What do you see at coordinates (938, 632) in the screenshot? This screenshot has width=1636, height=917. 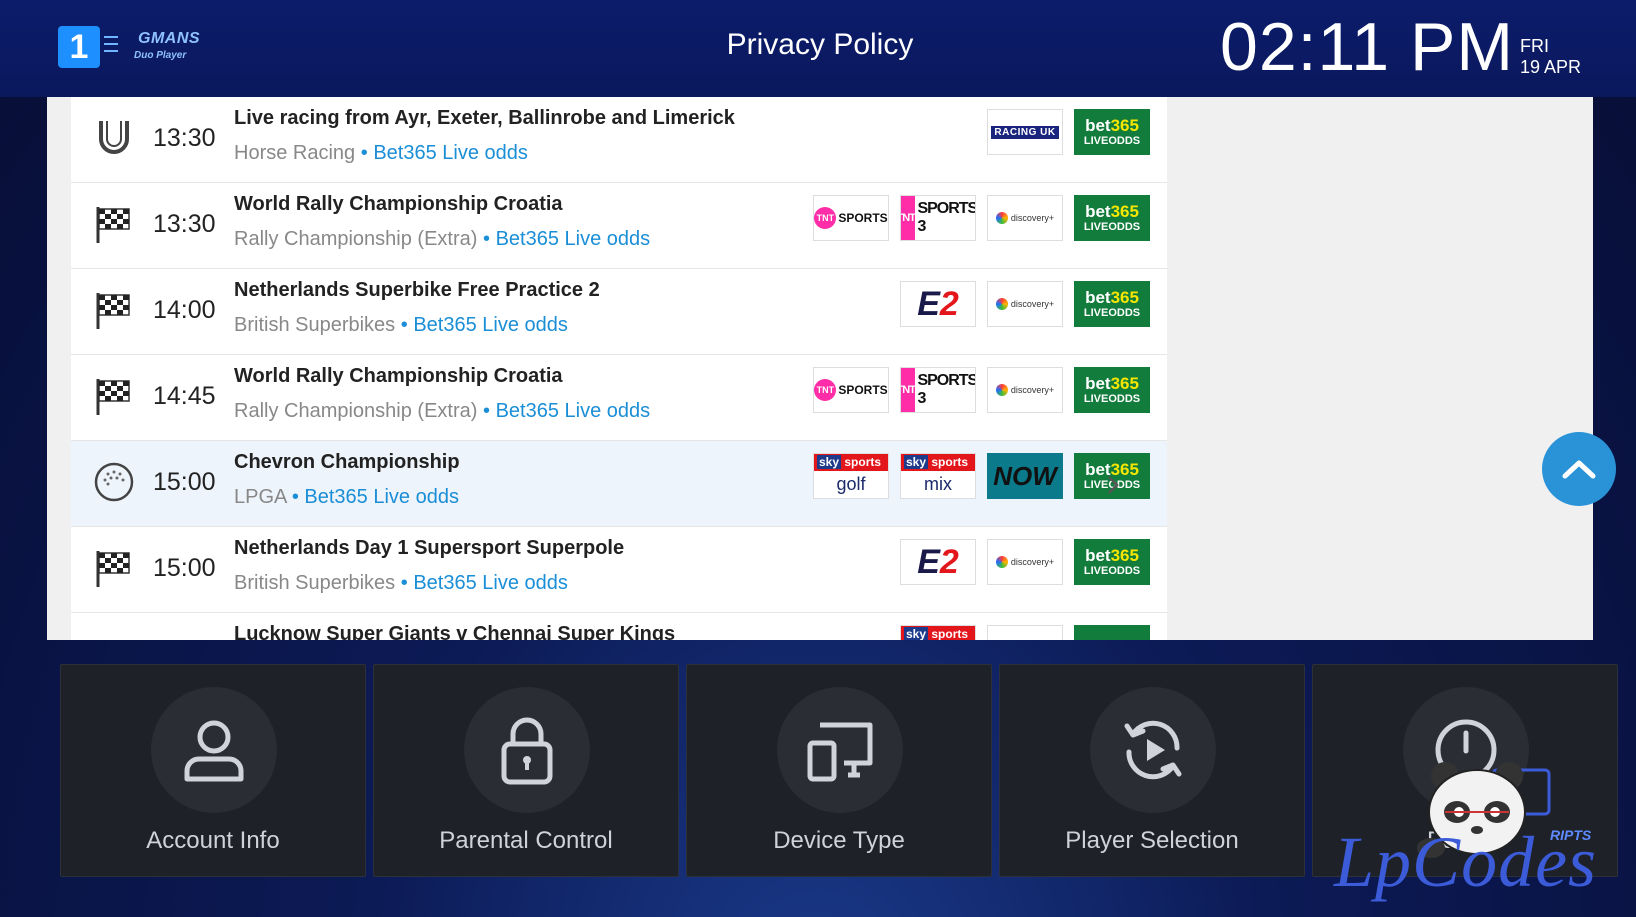 I see `channel-logo-sky-sports: sky sports` at bounding box center [938, 632].